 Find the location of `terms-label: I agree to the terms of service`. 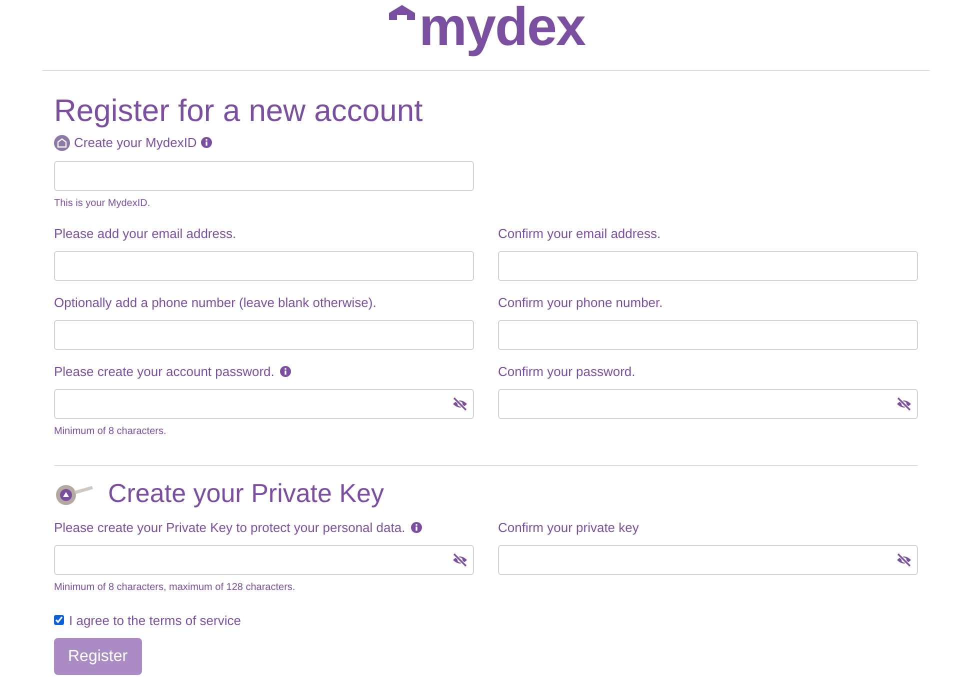

terms-label: I agree to the terms of service is located at coordinates (155, 621).